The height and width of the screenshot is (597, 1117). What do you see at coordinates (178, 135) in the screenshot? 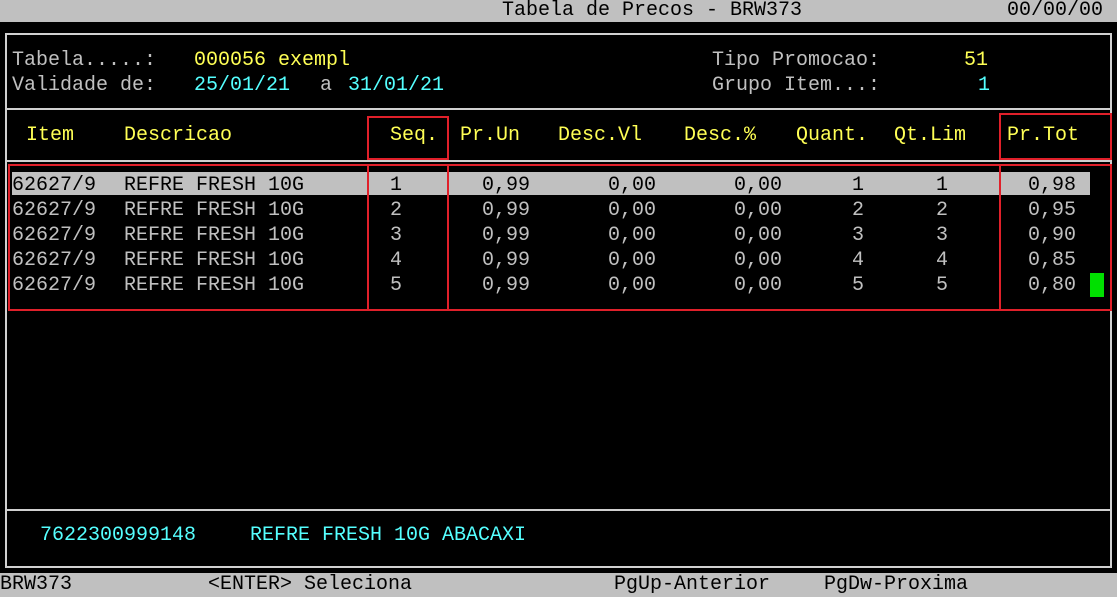
I see `column-header-descricao: Descricao` at bounding box center [178, 135].